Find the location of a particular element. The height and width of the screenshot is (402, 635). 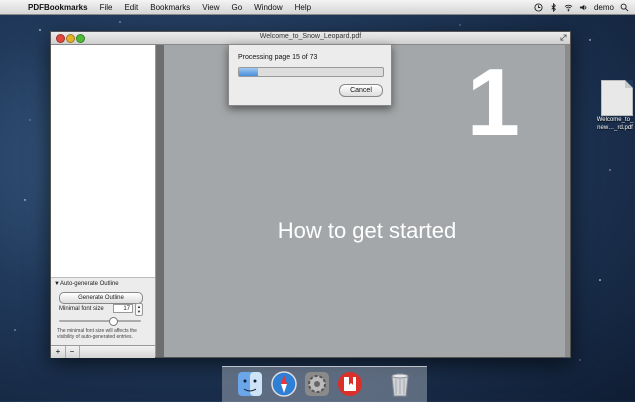

menu-file: File is located at coordinates (106, 7).